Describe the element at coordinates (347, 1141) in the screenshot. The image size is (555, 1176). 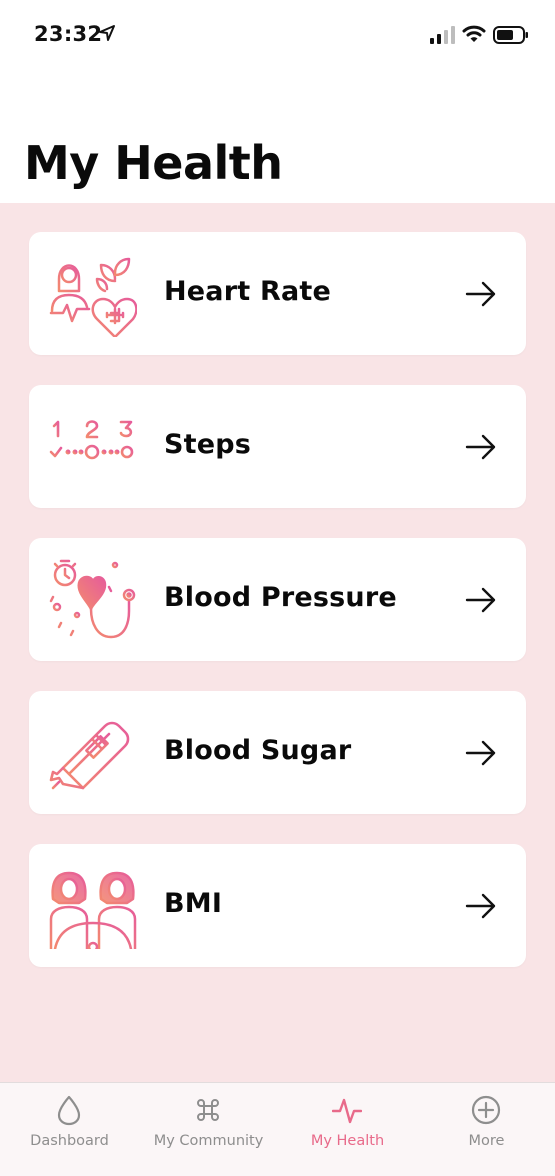
I see `tab-my-health-label: My Health` at that location.